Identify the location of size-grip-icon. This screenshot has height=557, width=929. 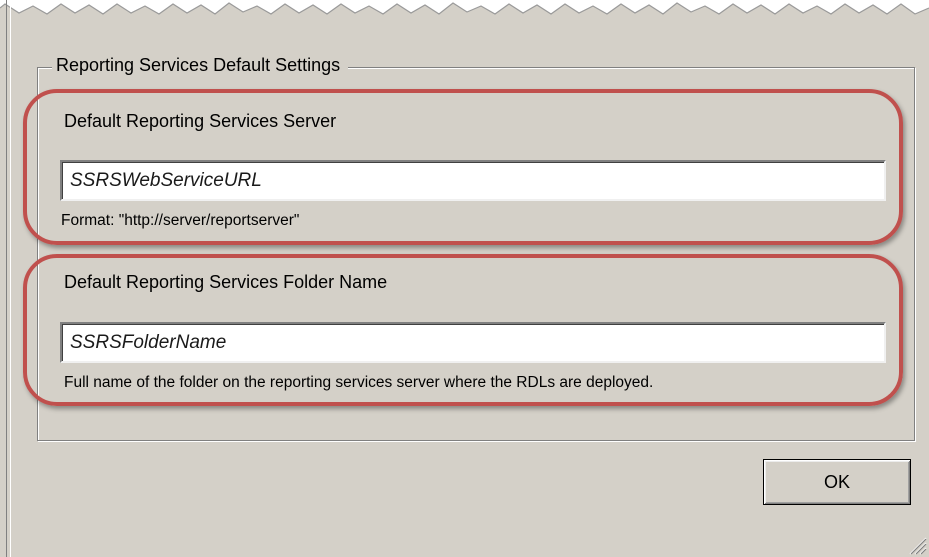
(916, 544).